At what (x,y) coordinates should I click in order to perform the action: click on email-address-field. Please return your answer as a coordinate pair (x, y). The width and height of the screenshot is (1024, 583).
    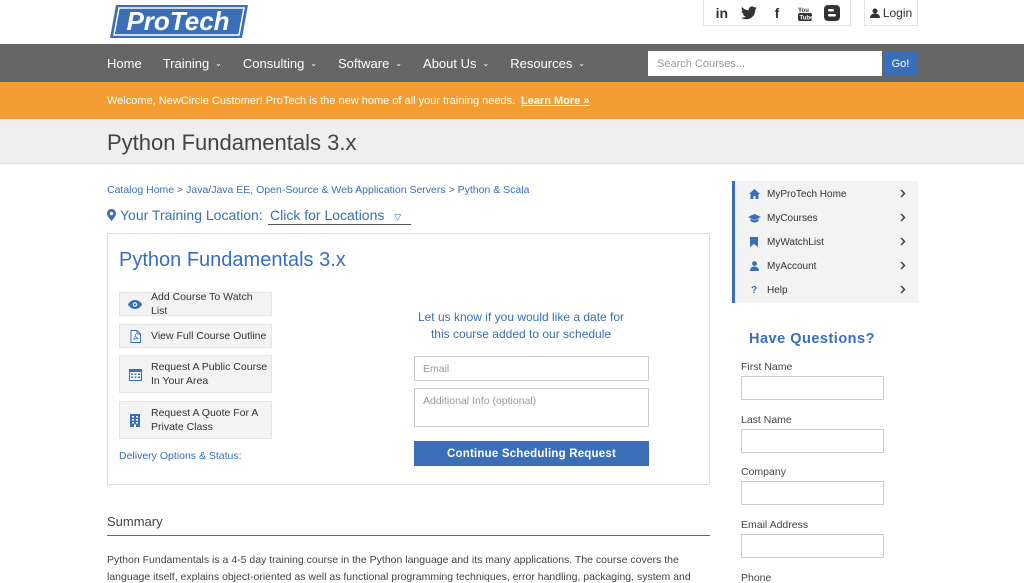
    Looking at the image, I should click on (812, 546).